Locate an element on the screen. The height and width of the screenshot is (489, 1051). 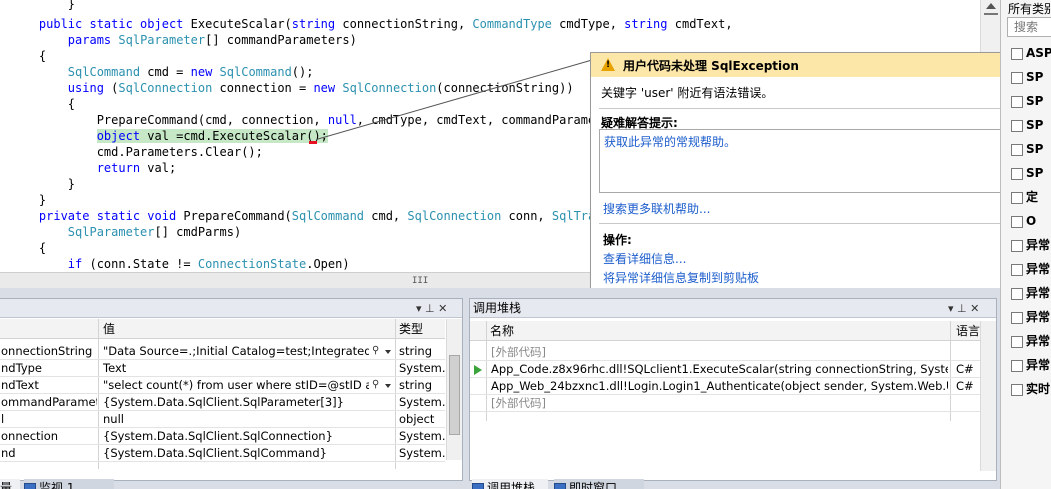
locals-row: ndType Text System.D is located at coordinates (222, 368).